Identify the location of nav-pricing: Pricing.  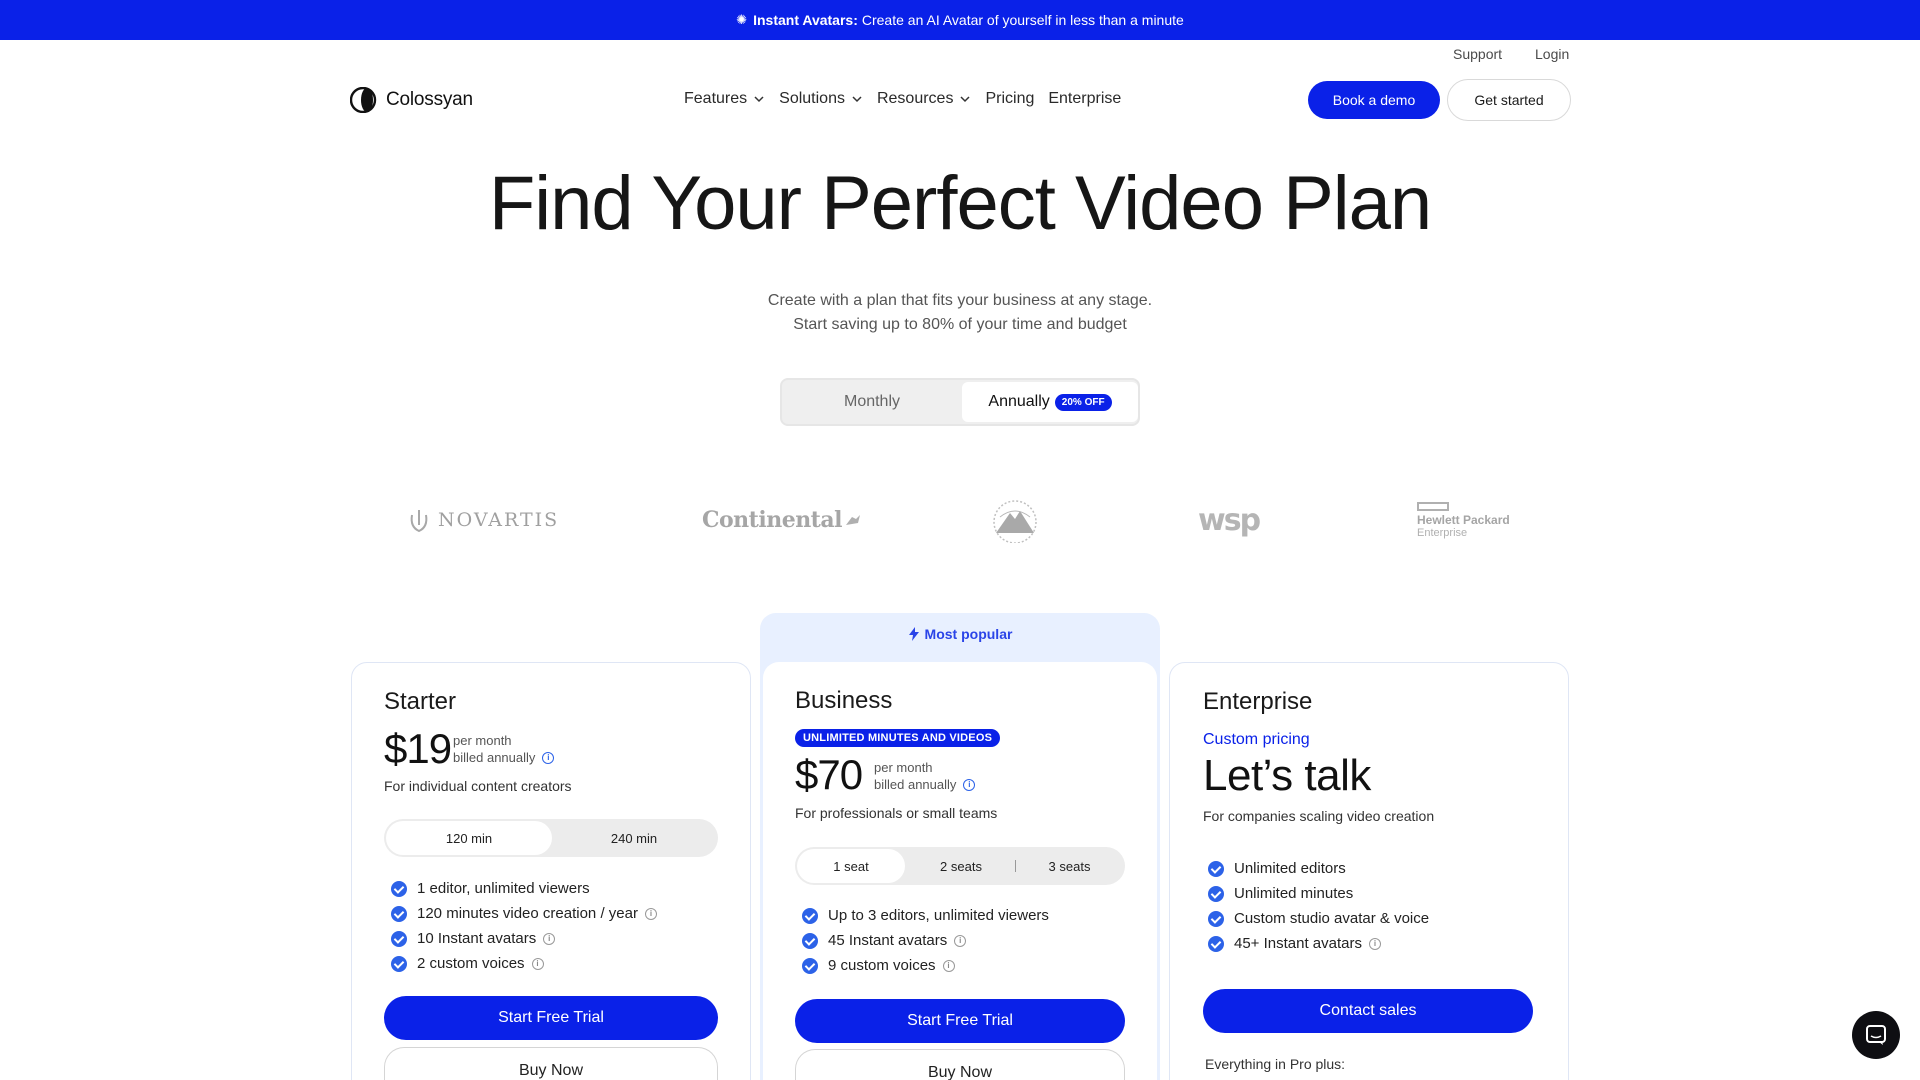
(1009, 99).